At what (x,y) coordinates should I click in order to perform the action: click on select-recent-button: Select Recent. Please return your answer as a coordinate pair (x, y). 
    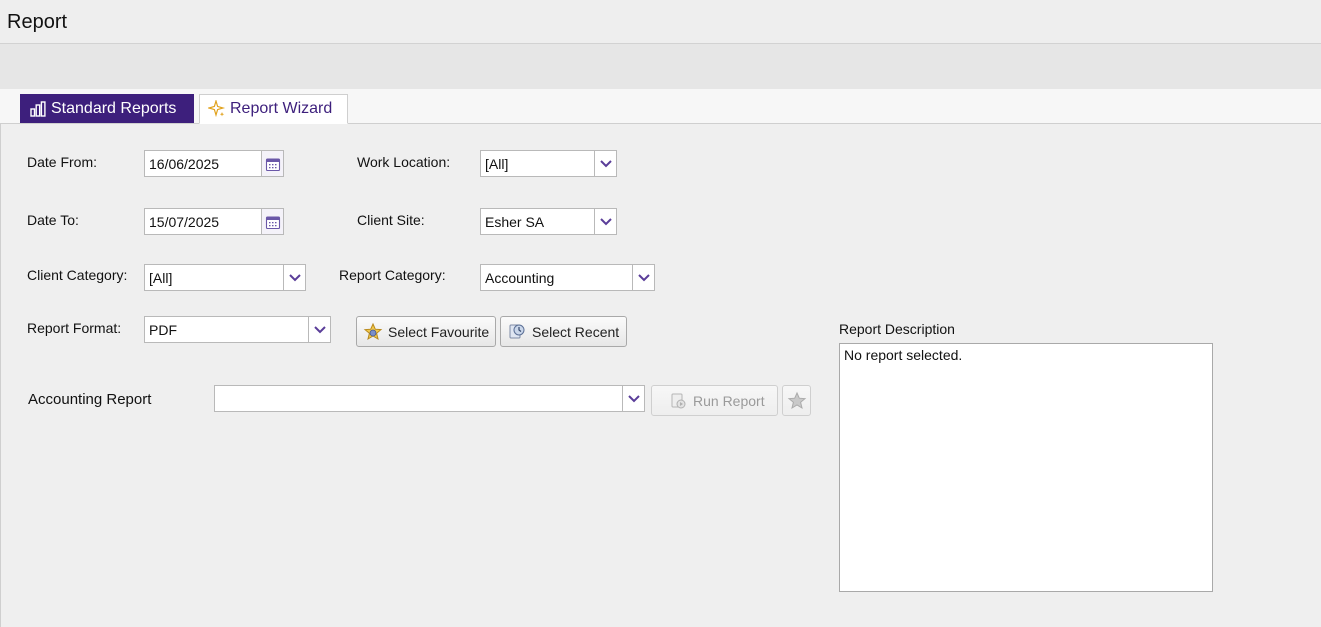
    Looking at the image, I should click on (563, 331).